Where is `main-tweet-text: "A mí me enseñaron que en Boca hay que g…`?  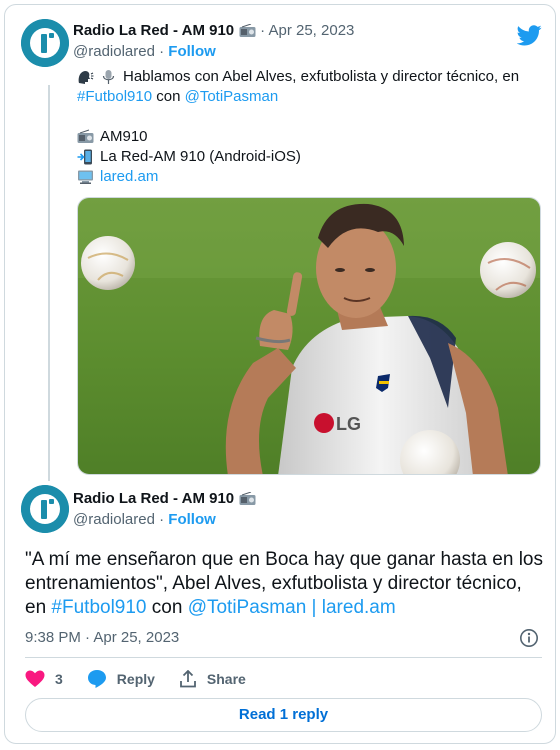 main-tweet-text: "A mí me enseñaron que en Boca hay que g… is located at coordinates (285, 584).